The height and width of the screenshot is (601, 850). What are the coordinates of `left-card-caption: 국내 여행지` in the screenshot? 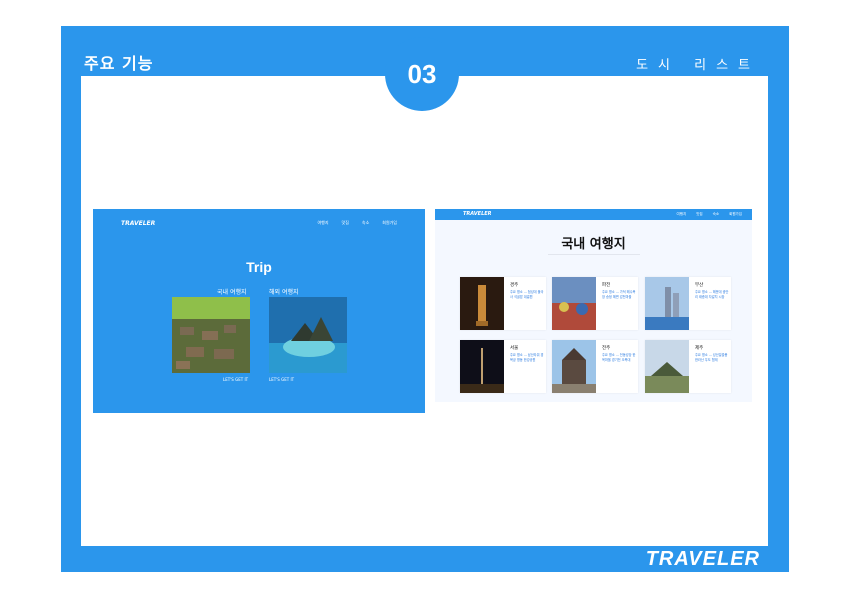 It's located at (232, 292).